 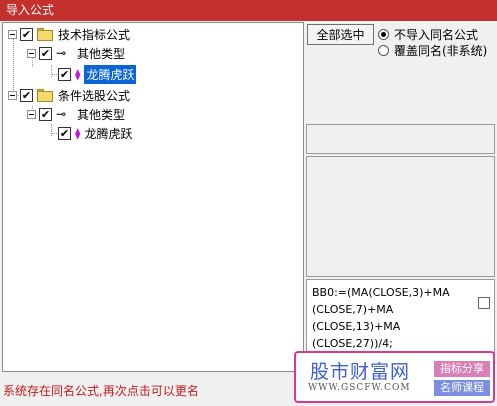 I want to click on tree-leaf-longteng-1: ✔ ⧫ 龙腾虎跃, so click(x=94, y=74).